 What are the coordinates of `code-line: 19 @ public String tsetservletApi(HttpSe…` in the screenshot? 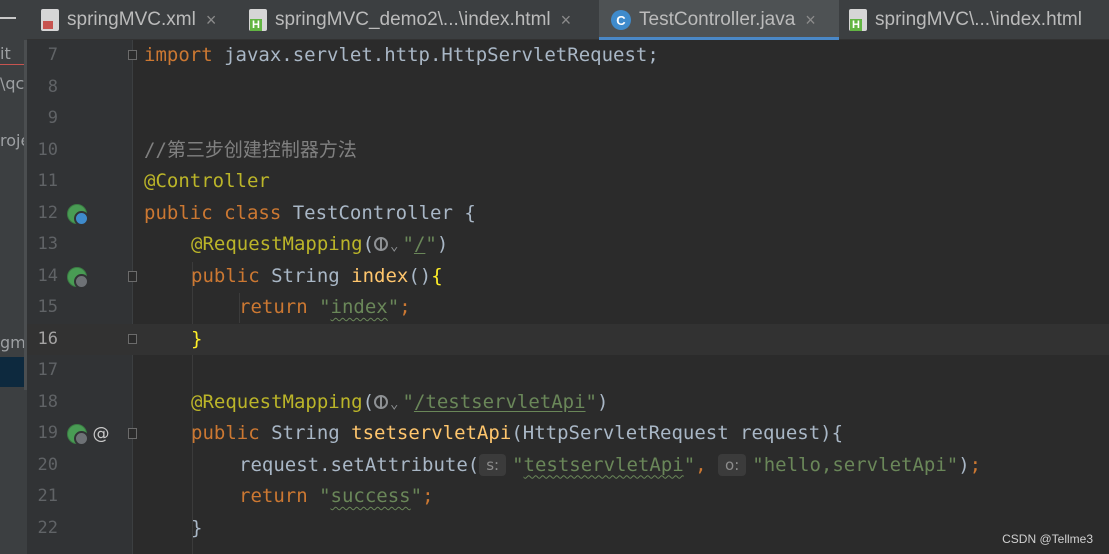 It's located at (568, 434).